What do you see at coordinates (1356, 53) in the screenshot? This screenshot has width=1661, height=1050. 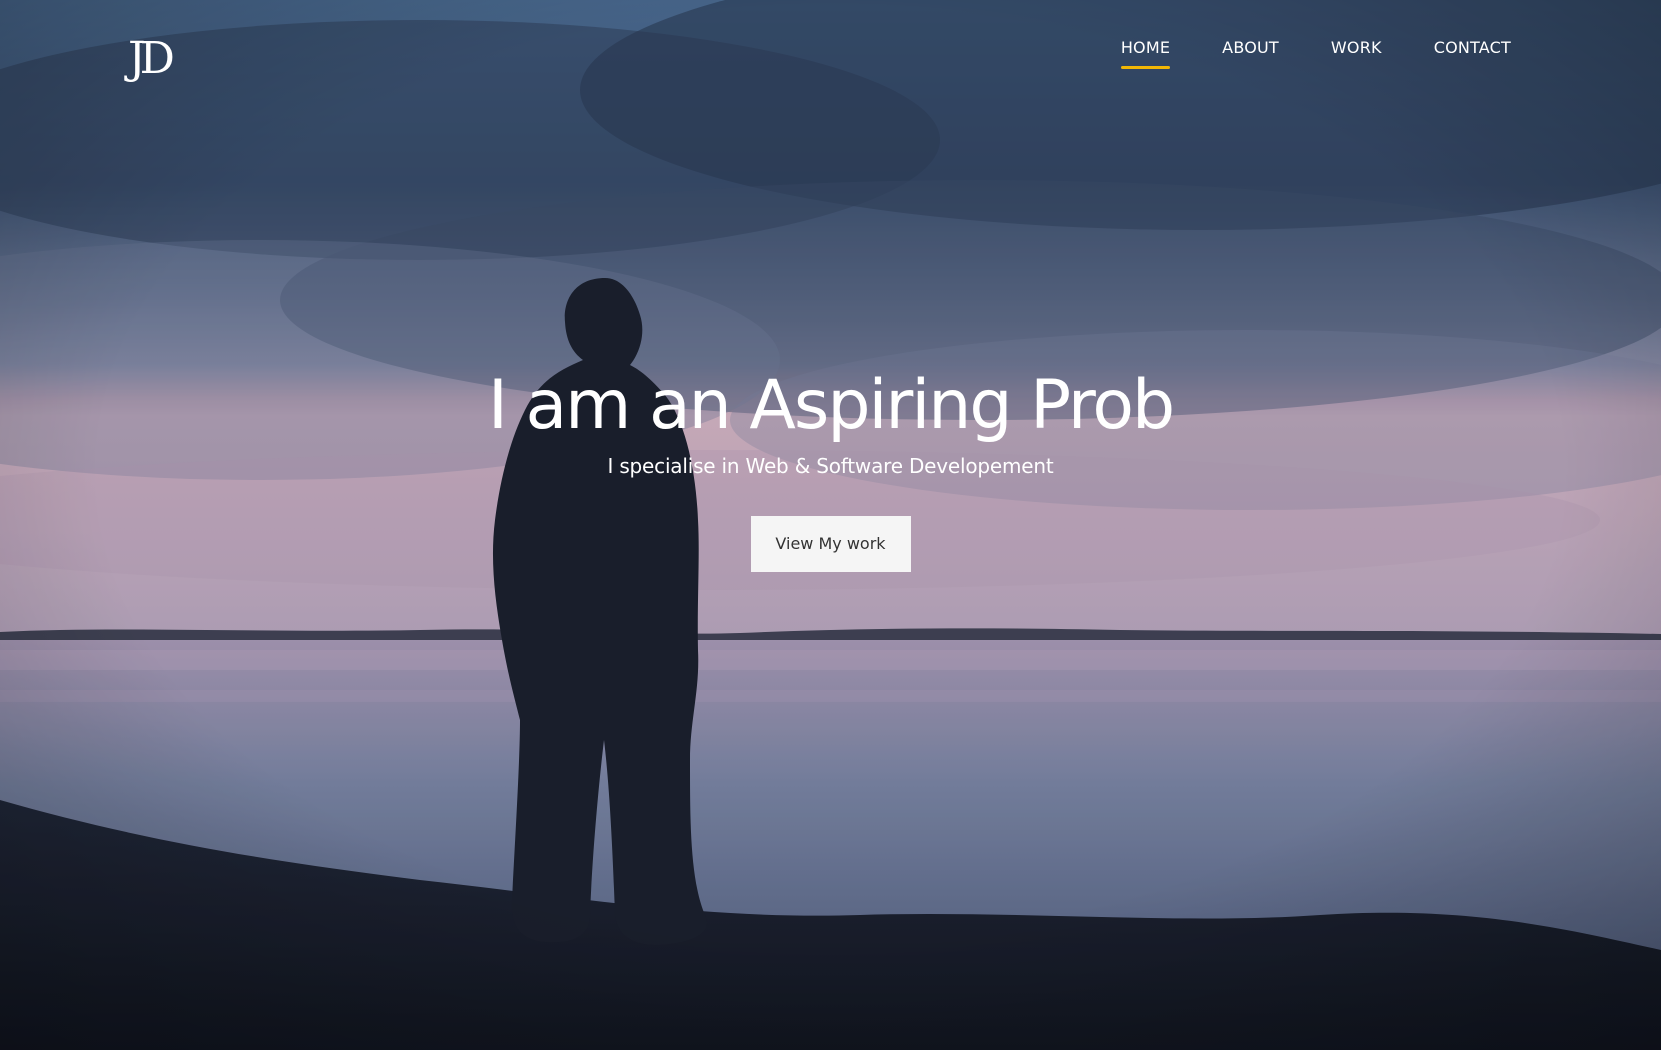 I see `nav-work: WORK` at bounding box center [1356, 53].